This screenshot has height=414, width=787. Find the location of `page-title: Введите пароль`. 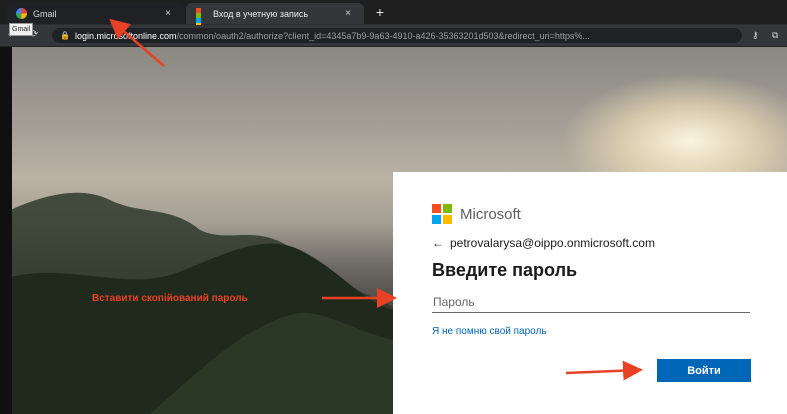

page-title: Введите пароль is located at coordinates (505, 270).